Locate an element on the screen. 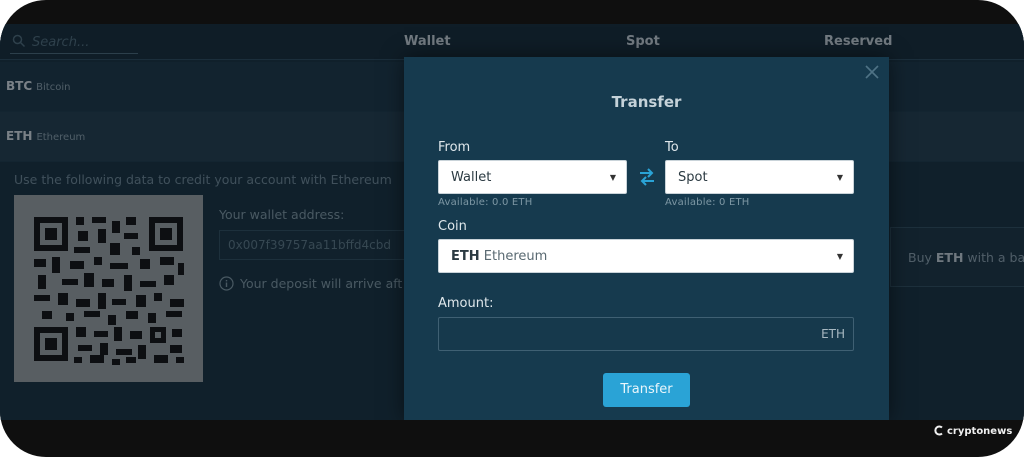  modal-title: Transfer is located at coordinates (646, 102).